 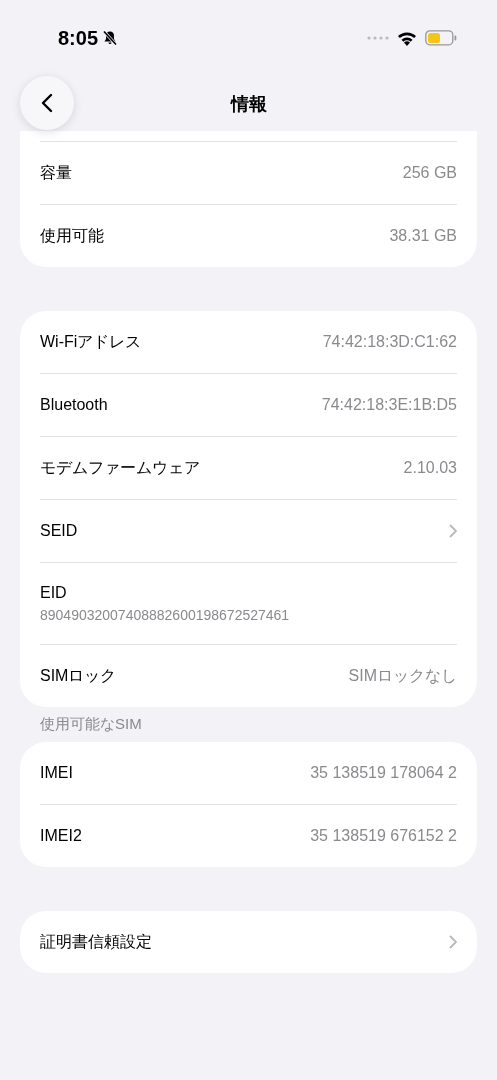 I want to click on back-icon, so click(x=47, y=103).